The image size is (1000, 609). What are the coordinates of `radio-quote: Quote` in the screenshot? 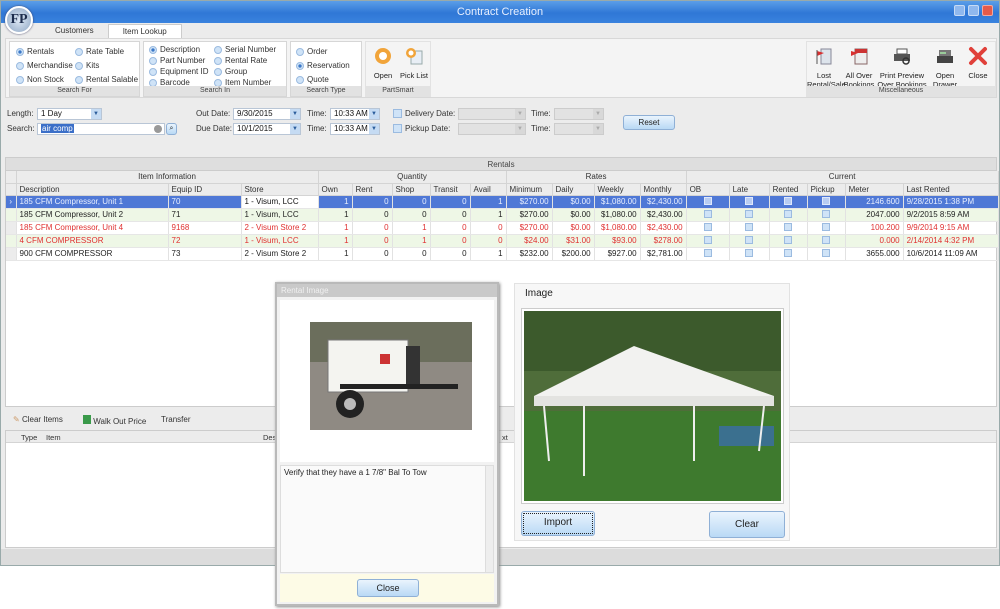 It's located at (312, 79).